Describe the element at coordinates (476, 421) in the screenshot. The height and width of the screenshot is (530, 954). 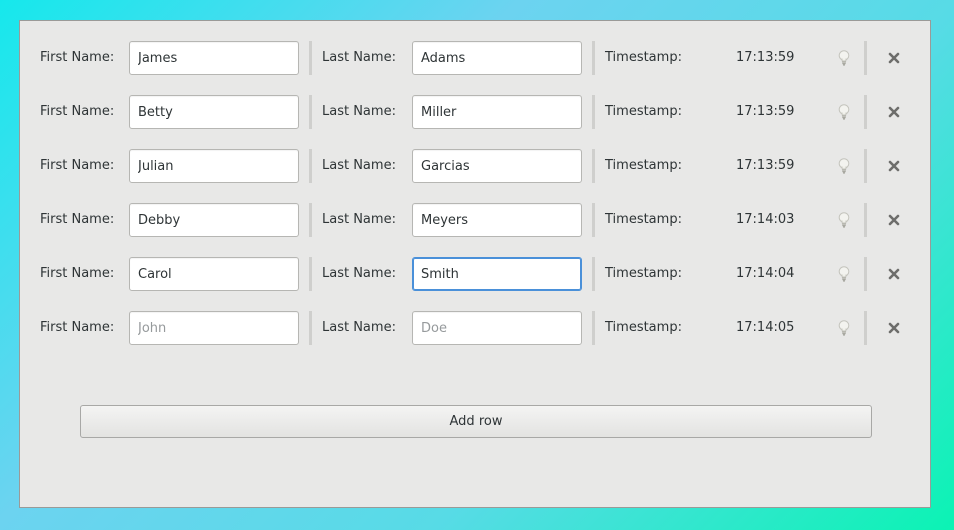
I see `add-row-button: Add row` at that location.